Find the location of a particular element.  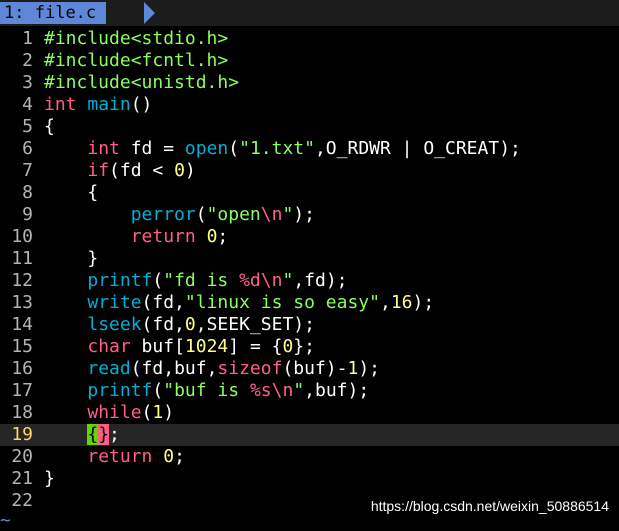

line-number: 15 is located at coordinates (22, 346).